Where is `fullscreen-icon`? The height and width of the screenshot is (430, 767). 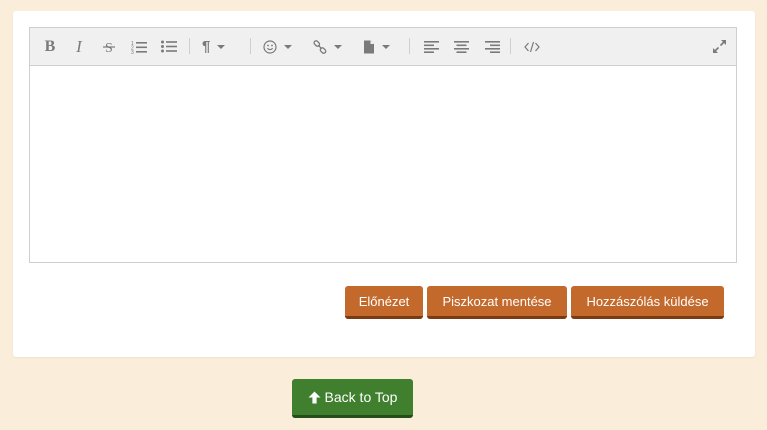 fullscreen-icon is located at coordinates (719, 46).